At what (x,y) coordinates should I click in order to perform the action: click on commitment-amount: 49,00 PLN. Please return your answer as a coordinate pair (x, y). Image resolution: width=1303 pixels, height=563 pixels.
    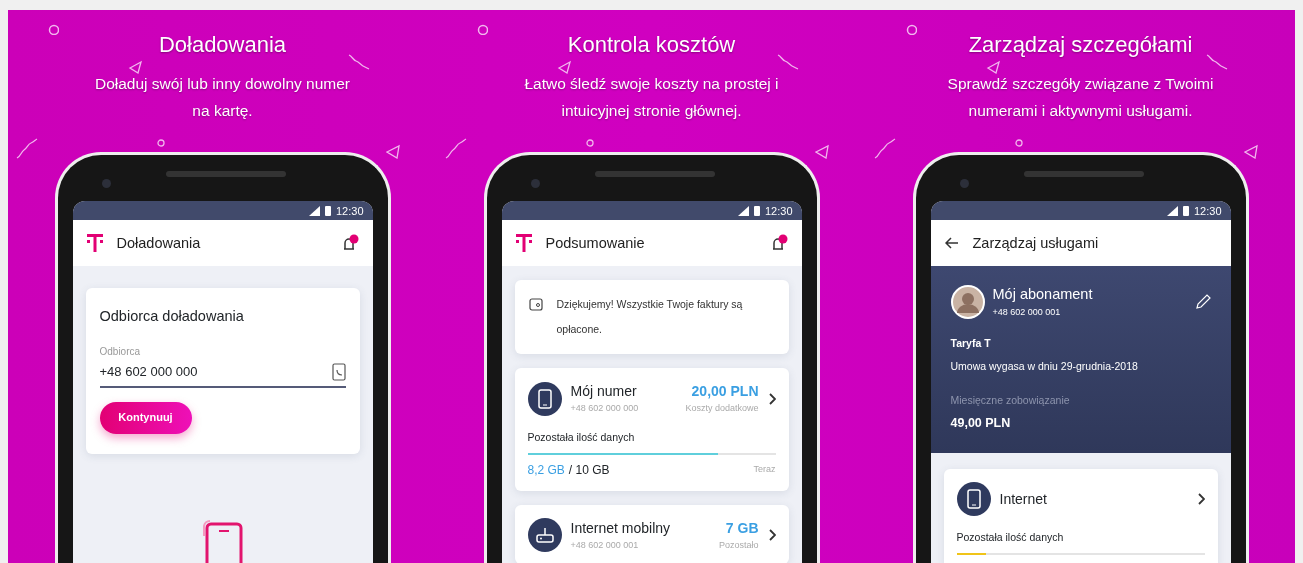
    Looking at the image, I should click on (981, 423).